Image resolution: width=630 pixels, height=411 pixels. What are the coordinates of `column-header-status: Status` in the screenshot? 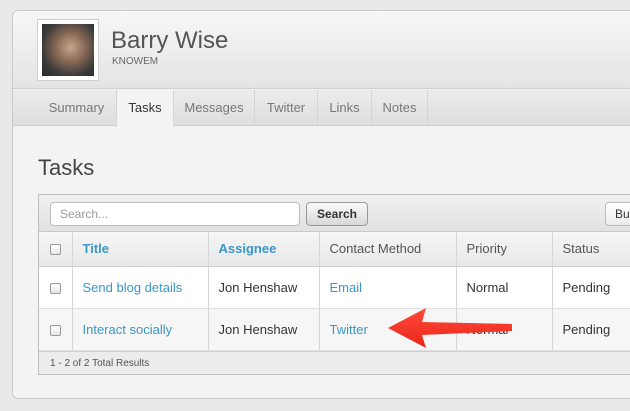 It's located at (591, 249).